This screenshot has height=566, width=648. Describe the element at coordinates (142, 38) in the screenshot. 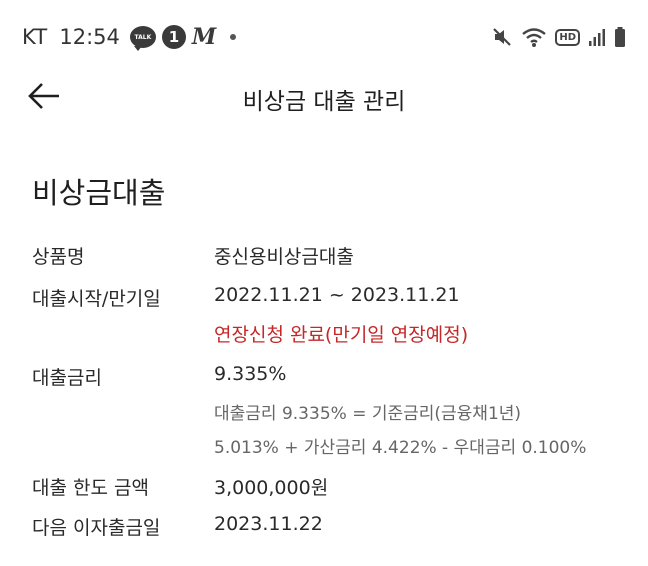

I see `talk-icon: TALK` at that location.